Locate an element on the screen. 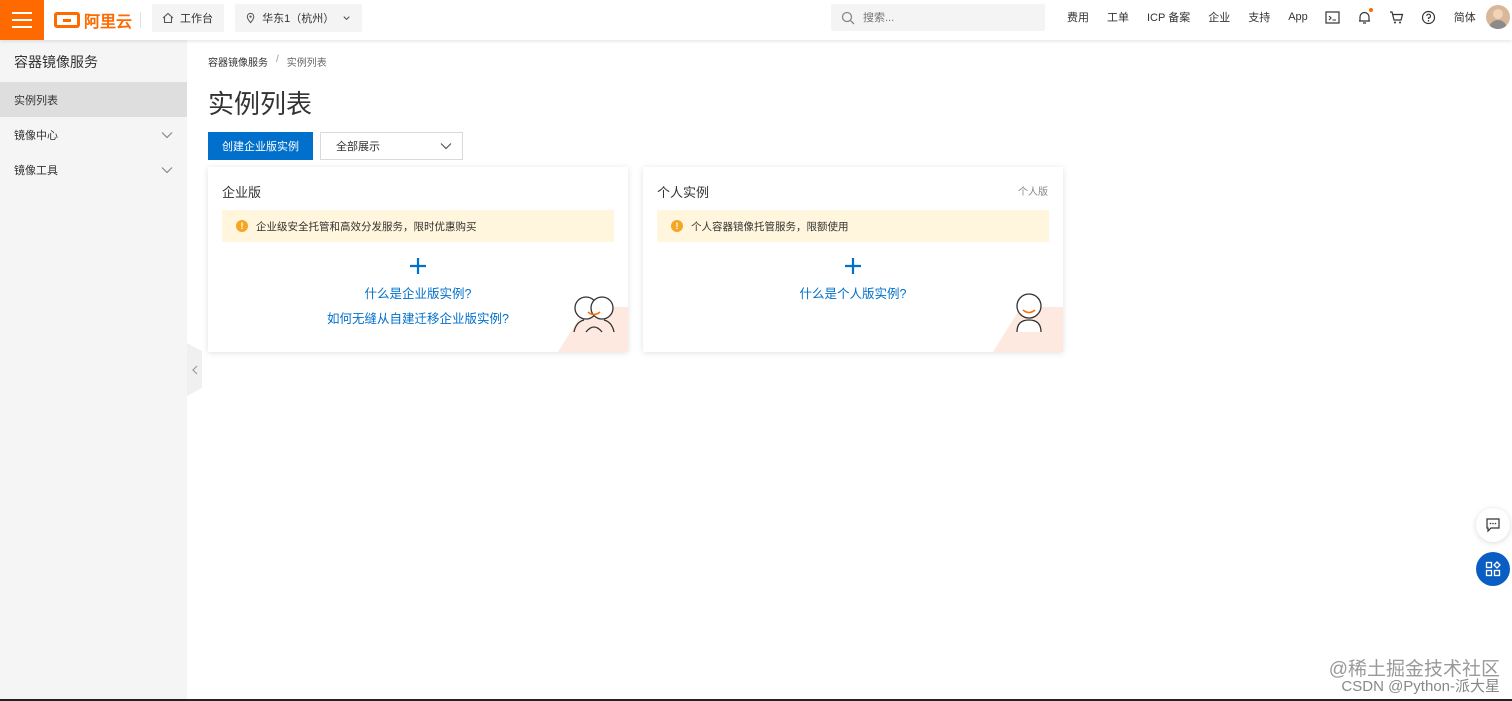  nav-app: App is located at coordinates (1298, 17).